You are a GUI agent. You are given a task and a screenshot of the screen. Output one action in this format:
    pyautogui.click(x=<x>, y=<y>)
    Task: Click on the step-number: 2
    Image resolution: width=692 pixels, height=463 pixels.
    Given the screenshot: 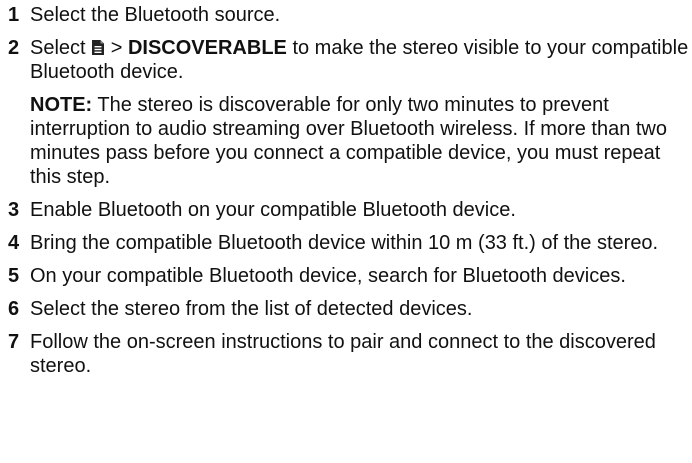 What is the action you would take?
    pyautogui.click(x=14, y=48)
    